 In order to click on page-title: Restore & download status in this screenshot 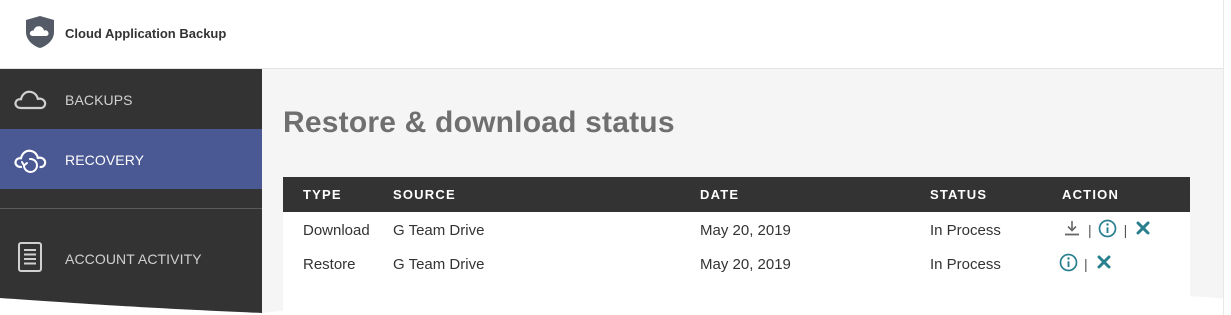, I will do `click(479, 122)`.